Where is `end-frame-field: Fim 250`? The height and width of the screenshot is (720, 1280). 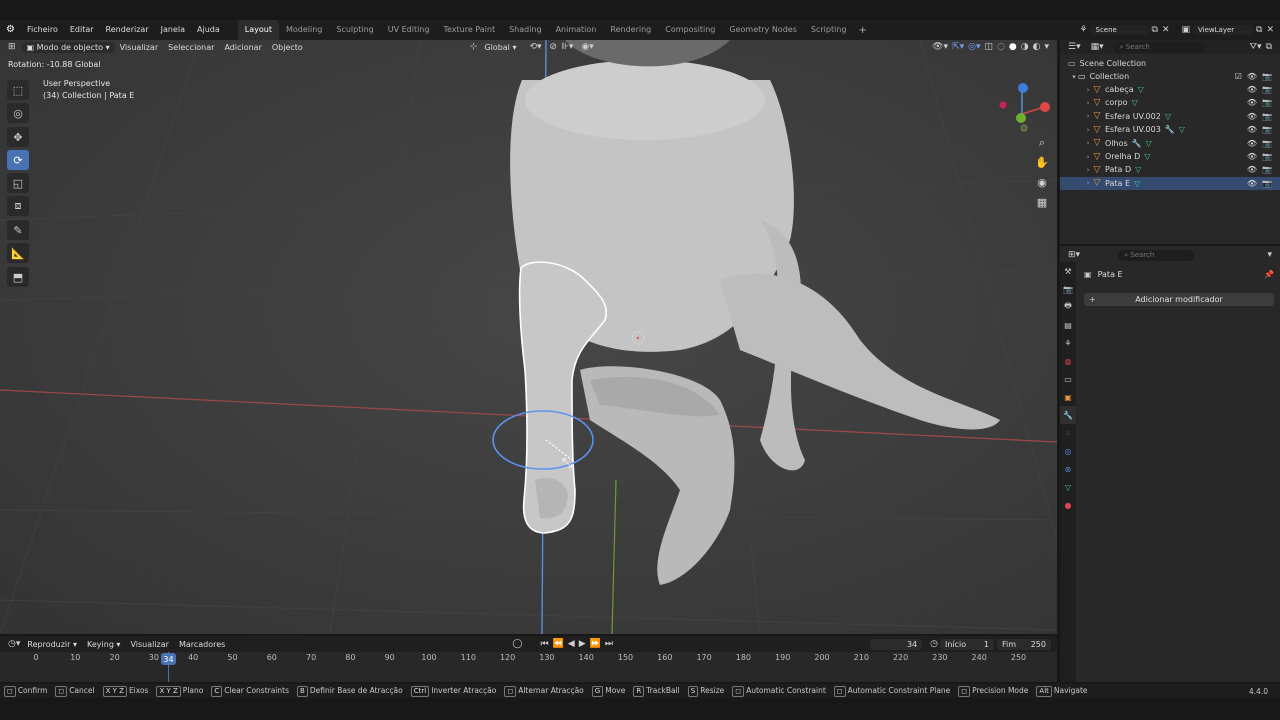 end-frame-field: Fim 250 is located at coordinates (1024, 644).